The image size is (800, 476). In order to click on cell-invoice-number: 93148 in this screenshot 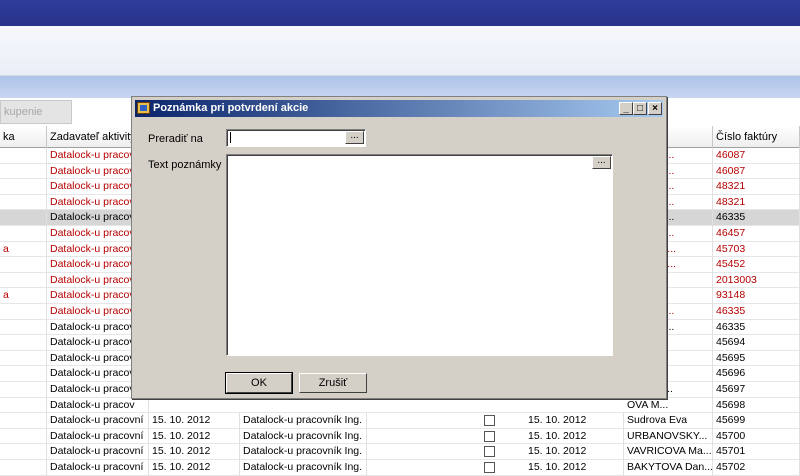, I will do `click(756, 296)`.